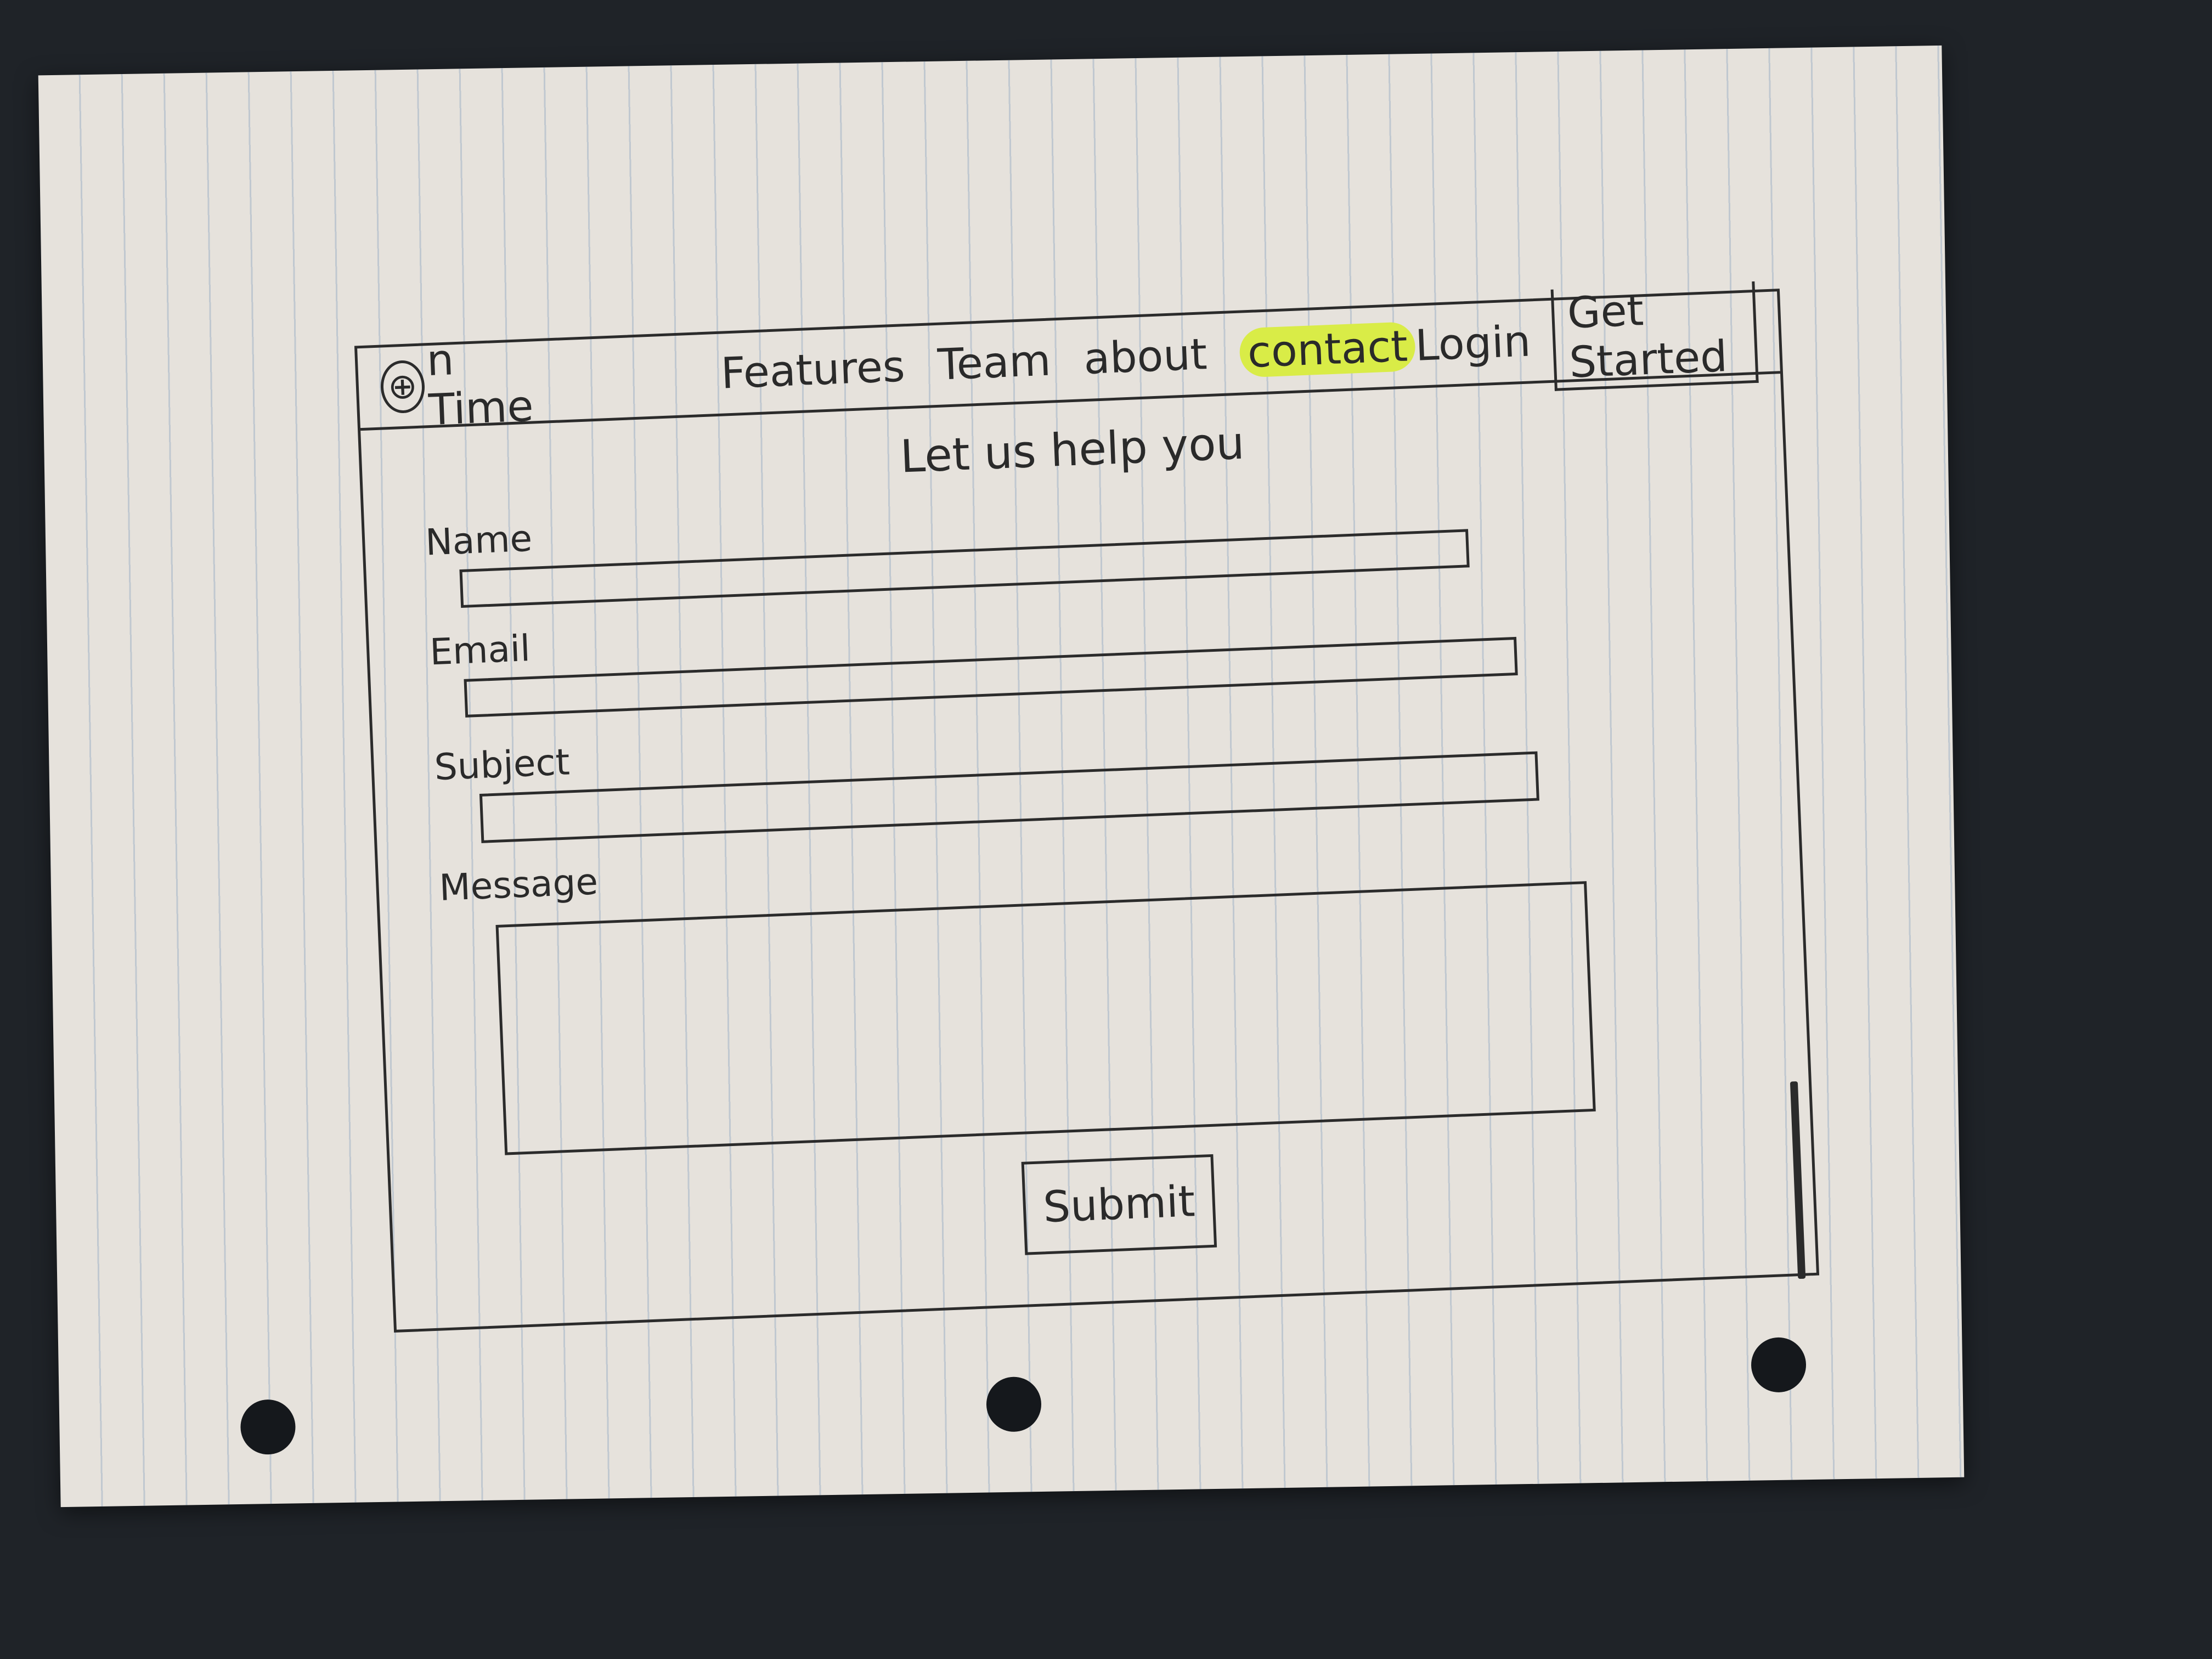 Image resolution: width=2212 pixels, height=1659 pixels. Describe the element at coordinates (1328, 350) in the screenshot. I see `nav-link-contact: contact` at that location.